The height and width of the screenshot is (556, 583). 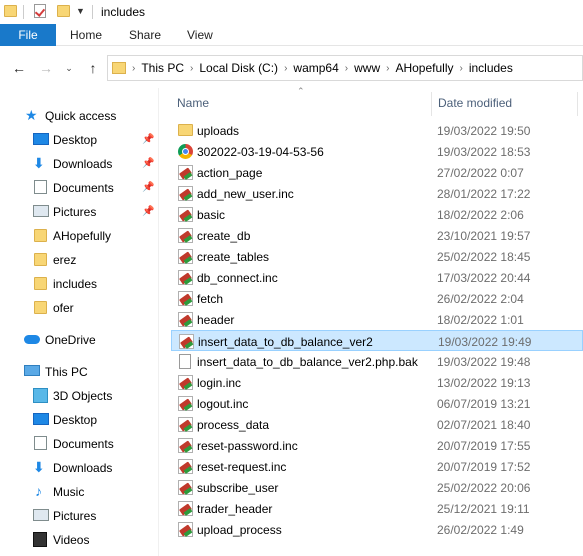 I want to click on sidebar-item-documents: Documents 📌, so click(x=79, y=188).